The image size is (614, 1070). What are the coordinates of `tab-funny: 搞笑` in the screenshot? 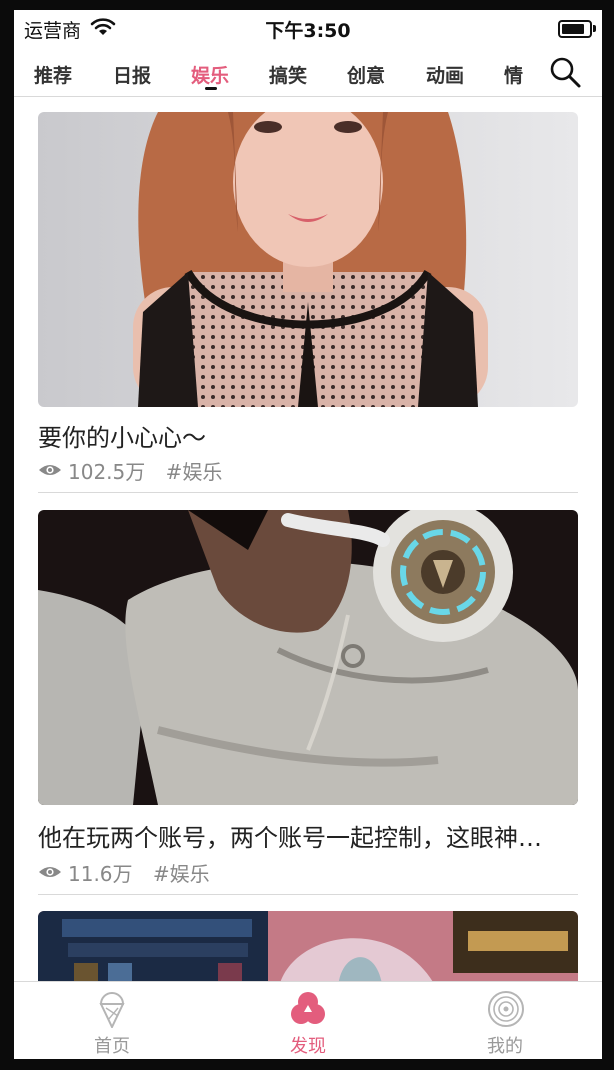 It's located at (288, 74).